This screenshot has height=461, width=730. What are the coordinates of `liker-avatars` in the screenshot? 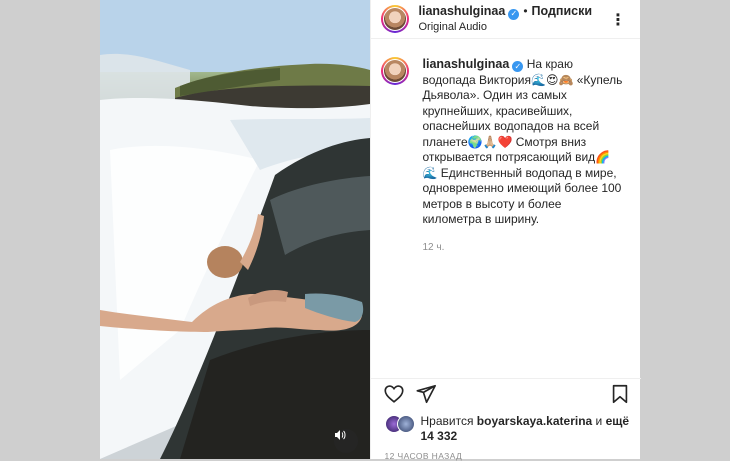 It's located at (400, 423).